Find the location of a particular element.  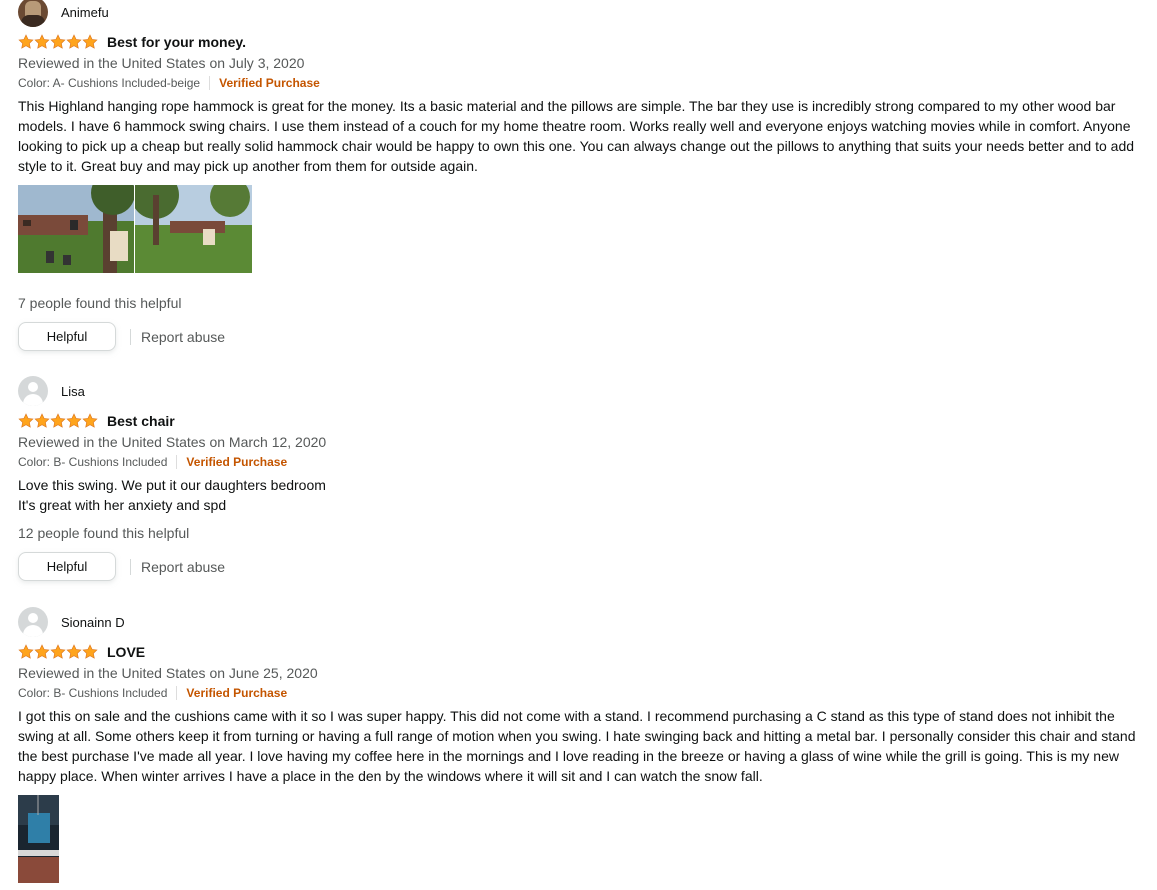

profile-name: Animefu is located at coordinates (85, 12).